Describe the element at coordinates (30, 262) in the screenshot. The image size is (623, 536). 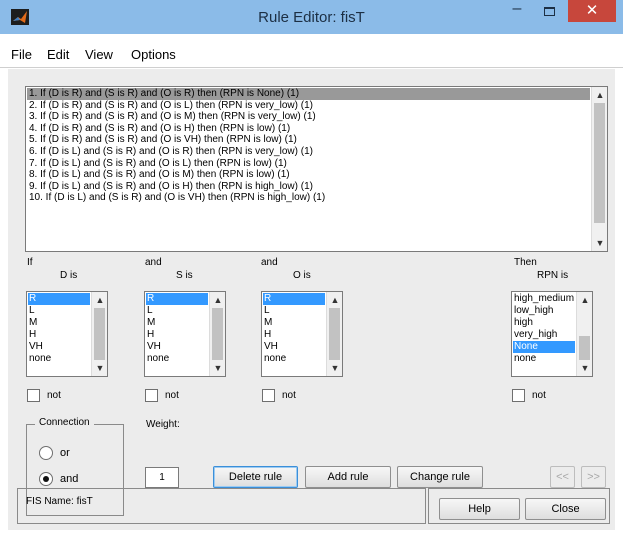
I see `if-label: If` at that location.